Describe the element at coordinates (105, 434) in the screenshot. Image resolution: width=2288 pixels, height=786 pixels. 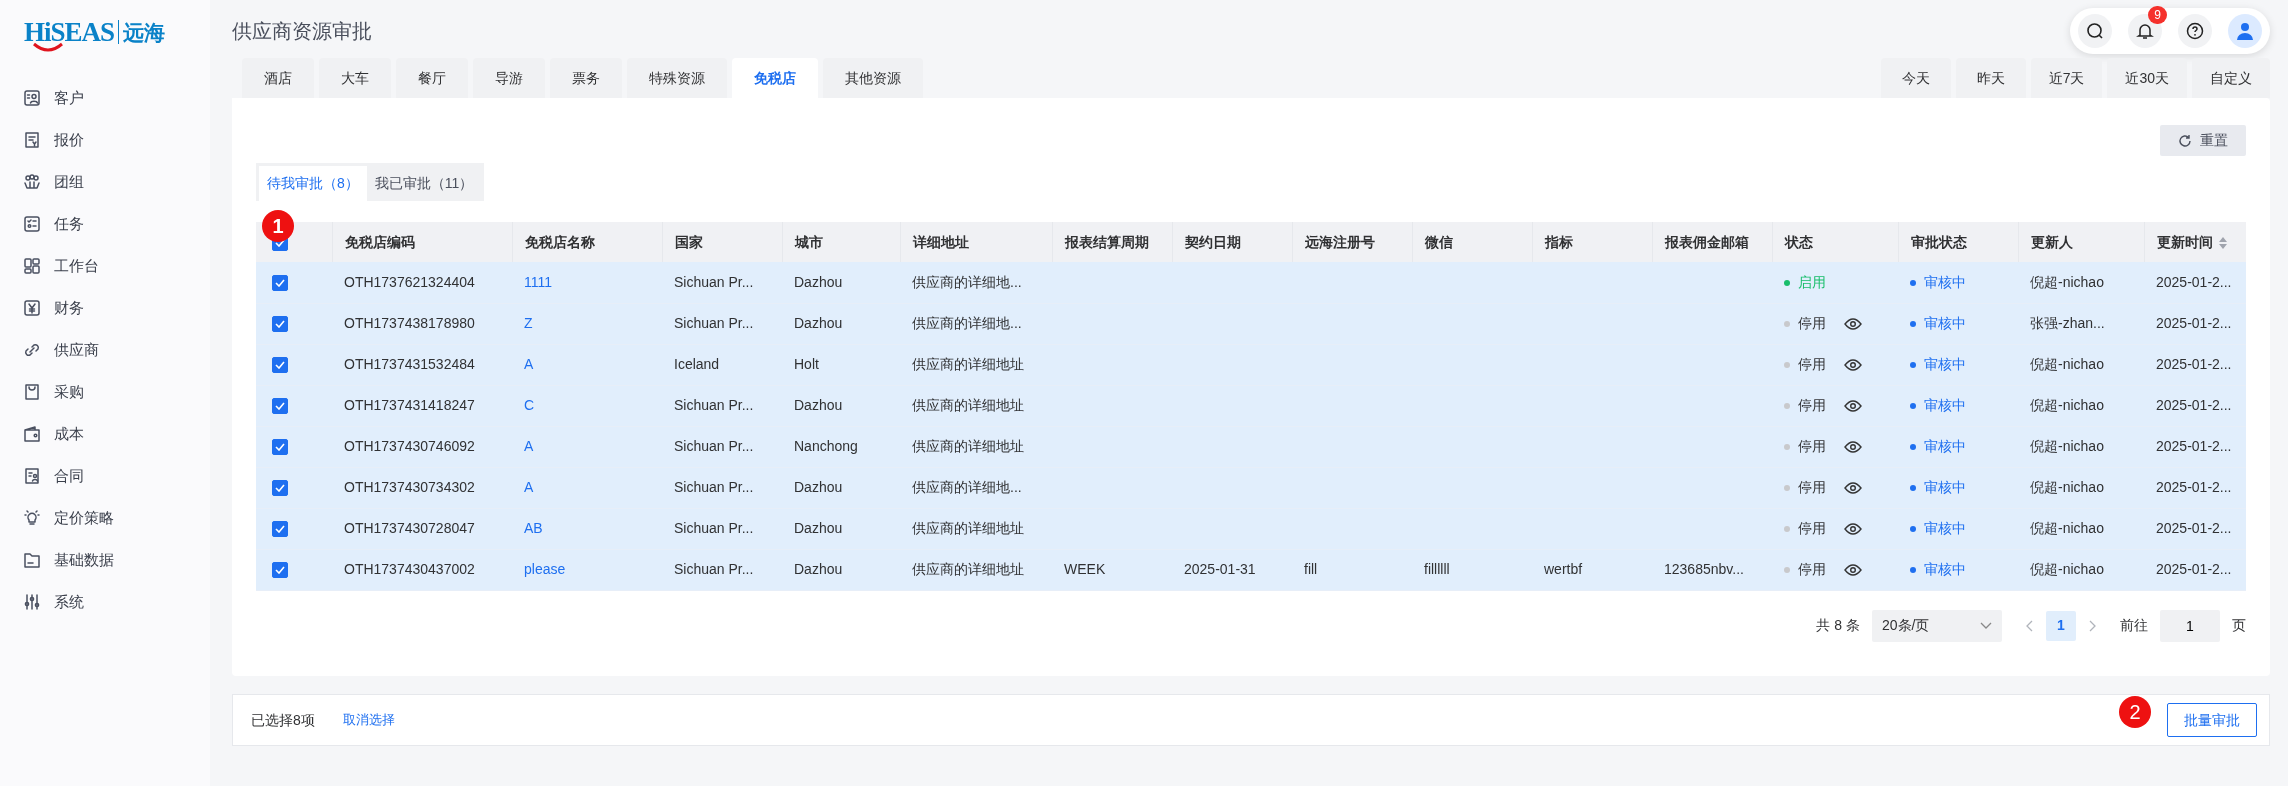
I see `sidebar-item: 成本` at that location.